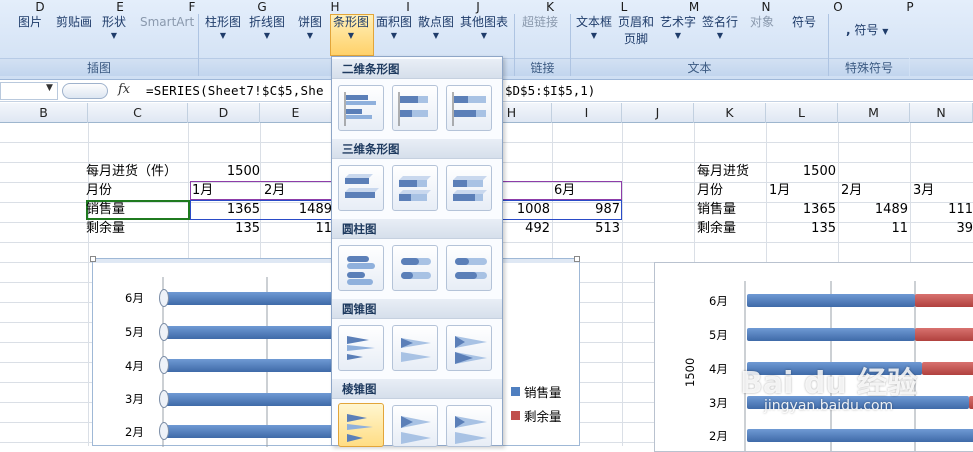 The height and width of the screenshot is (452, 973). Describe the element at coordinates (730, 113) in the screenshot. I see `column-header-k: K` at that location.